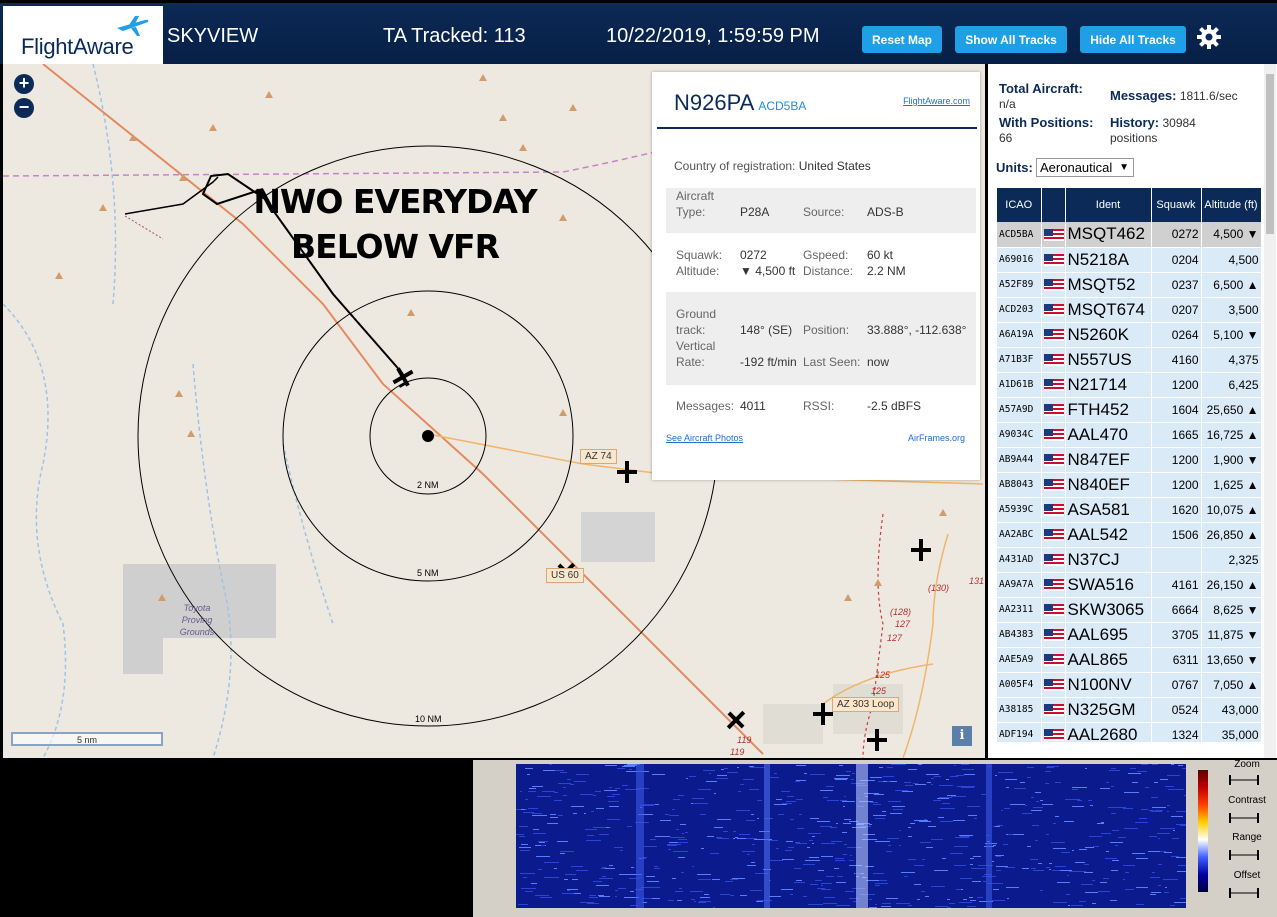 The image size is (1277, 917). Describe the element at coordinates (1124, 167) in the screenshot. I see `chevron-down-icon: ▼` at that location.